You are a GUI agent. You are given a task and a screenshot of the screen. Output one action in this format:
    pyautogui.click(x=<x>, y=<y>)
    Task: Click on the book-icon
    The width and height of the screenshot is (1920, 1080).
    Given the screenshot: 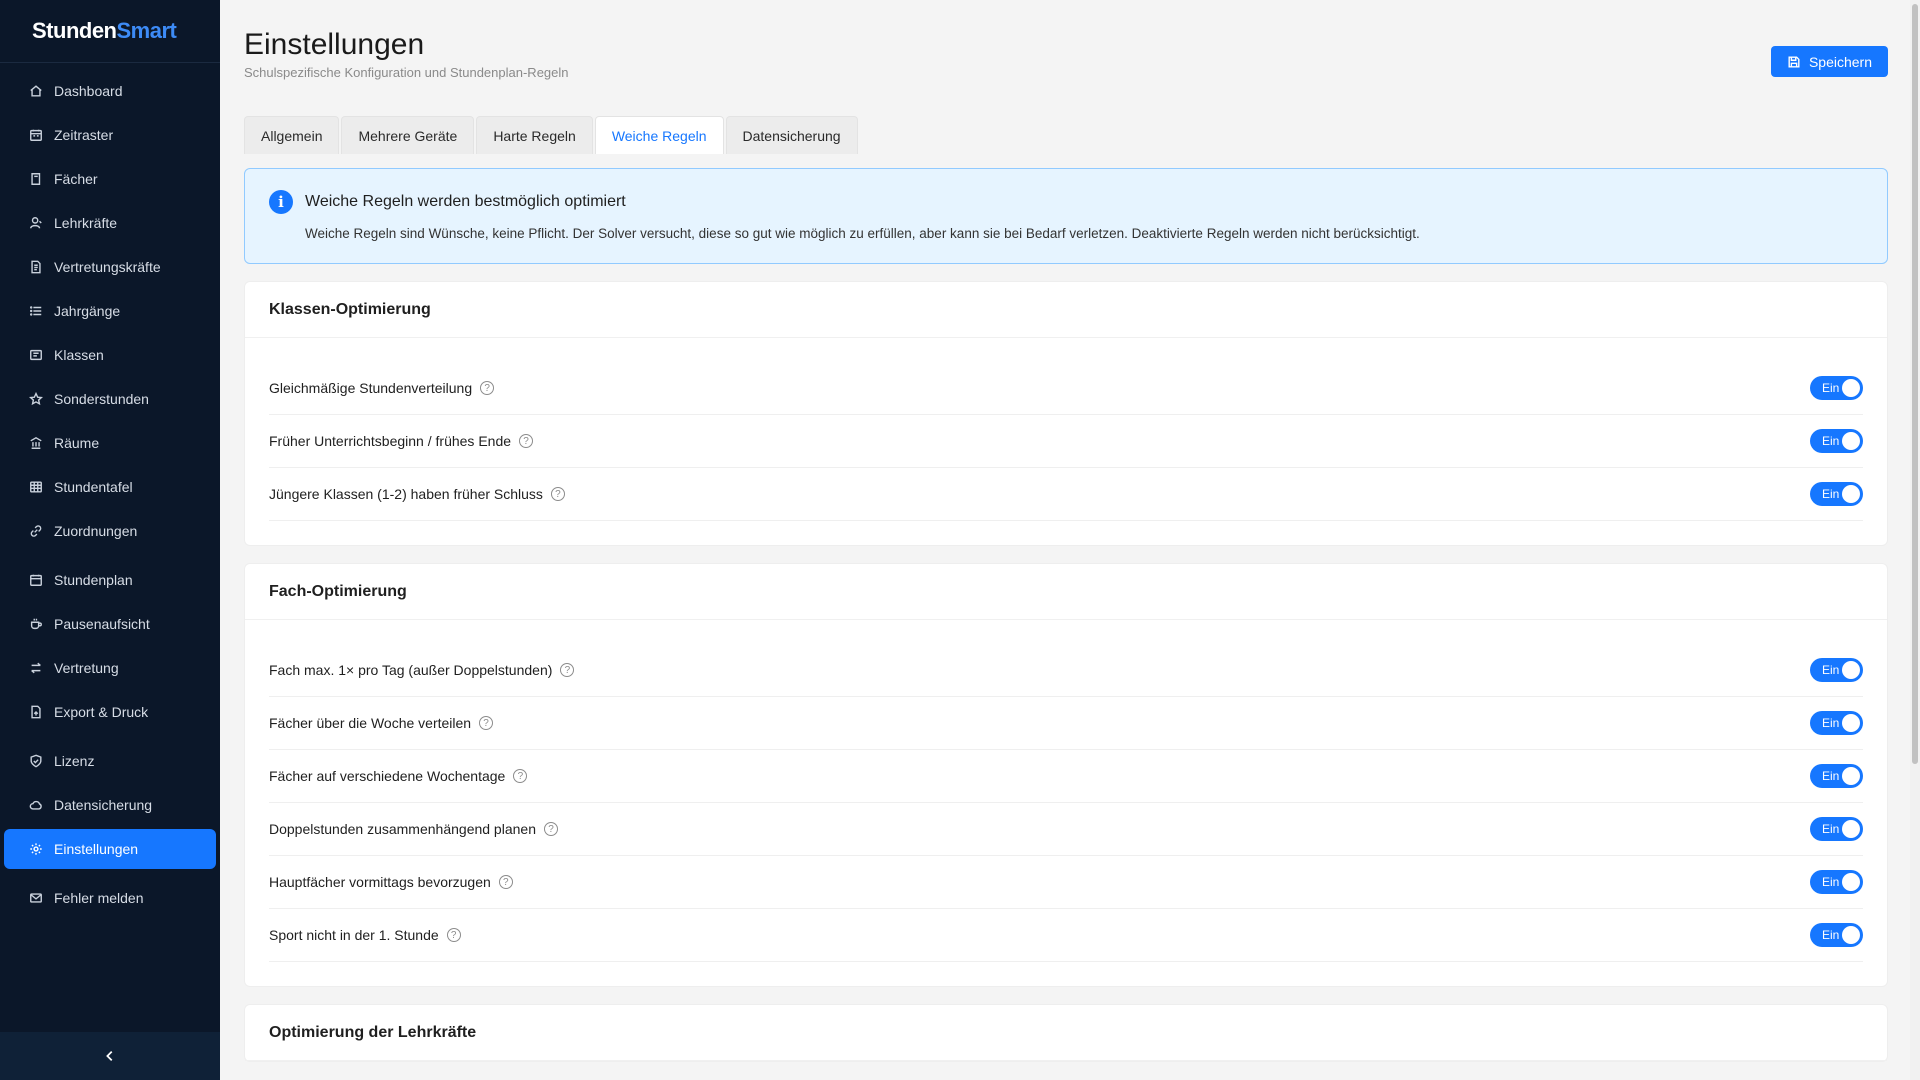 What is the action you would take?
    pyautogui.click(x=36, y=179)
    